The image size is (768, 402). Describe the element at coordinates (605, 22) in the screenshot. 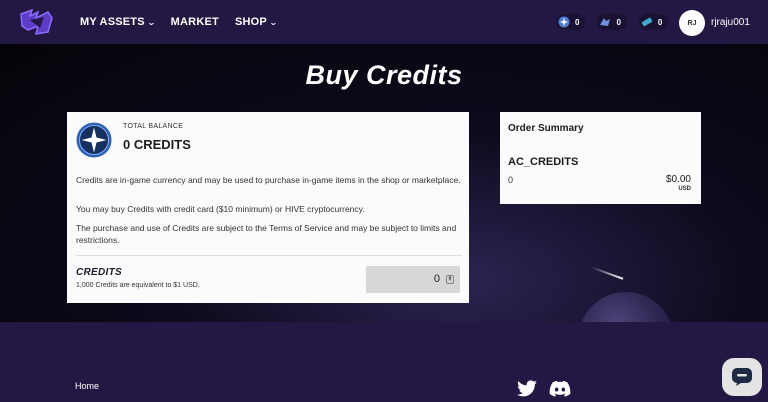

I see `voucher-icon` at that location.